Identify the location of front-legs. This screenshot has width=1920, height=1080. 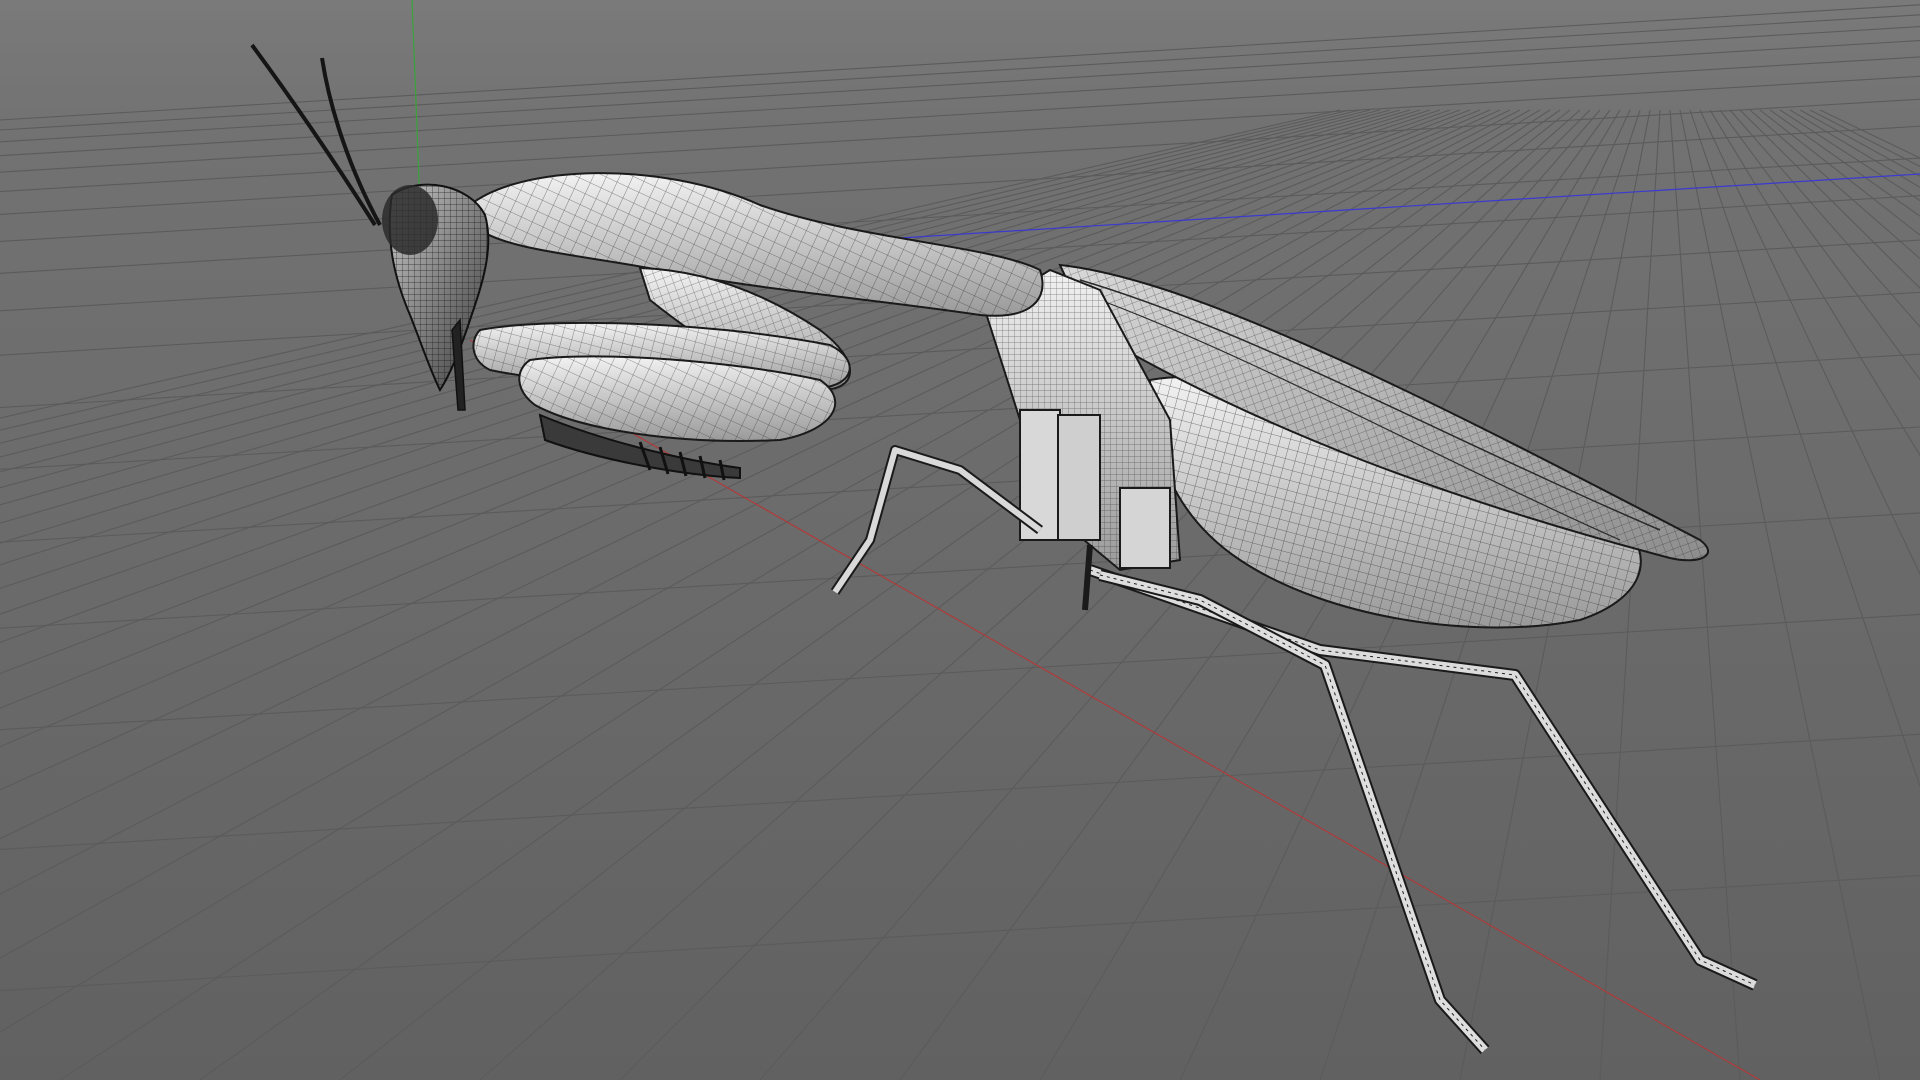
(661, 373).